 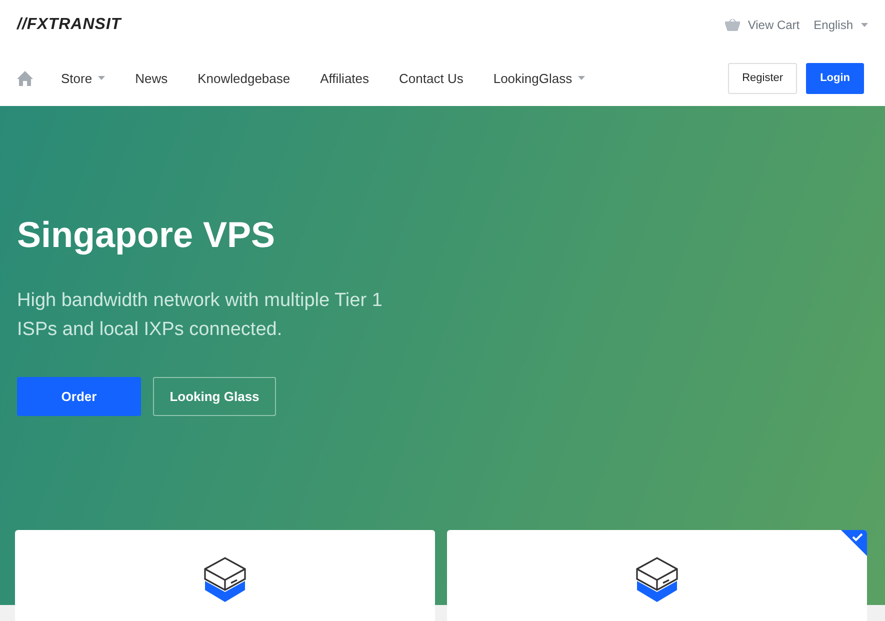 I want to click on hero-subtitle: High bandwidth network with multiple Tier 1 ISPs and local IXPs connected., so click(x=200, y=315).